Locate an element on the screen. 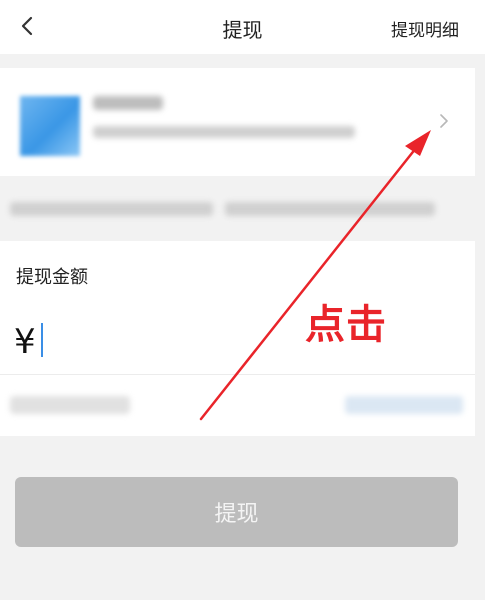 The width and height of the screenshot is (485, 600). currency-symbol: ¥ is located at coordinates (25, 342).